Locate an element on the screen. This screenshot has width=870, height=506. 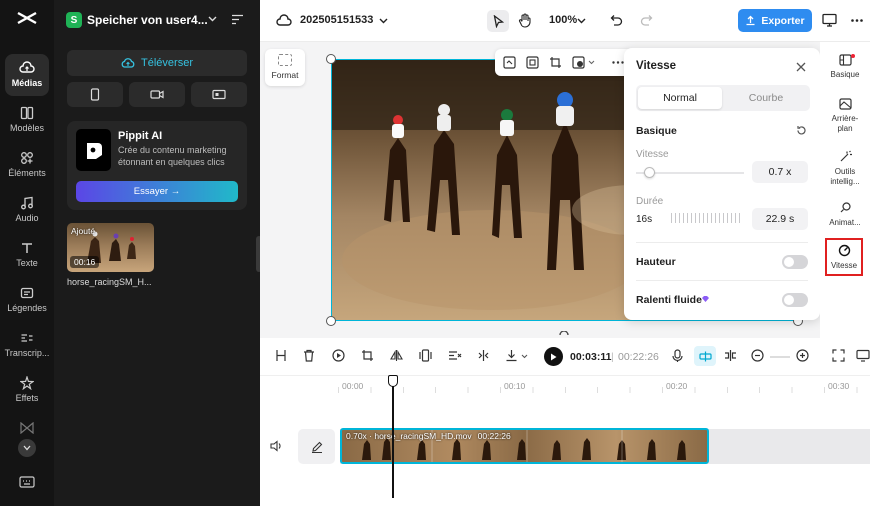
close-icon is located at coordinates (801, 67).